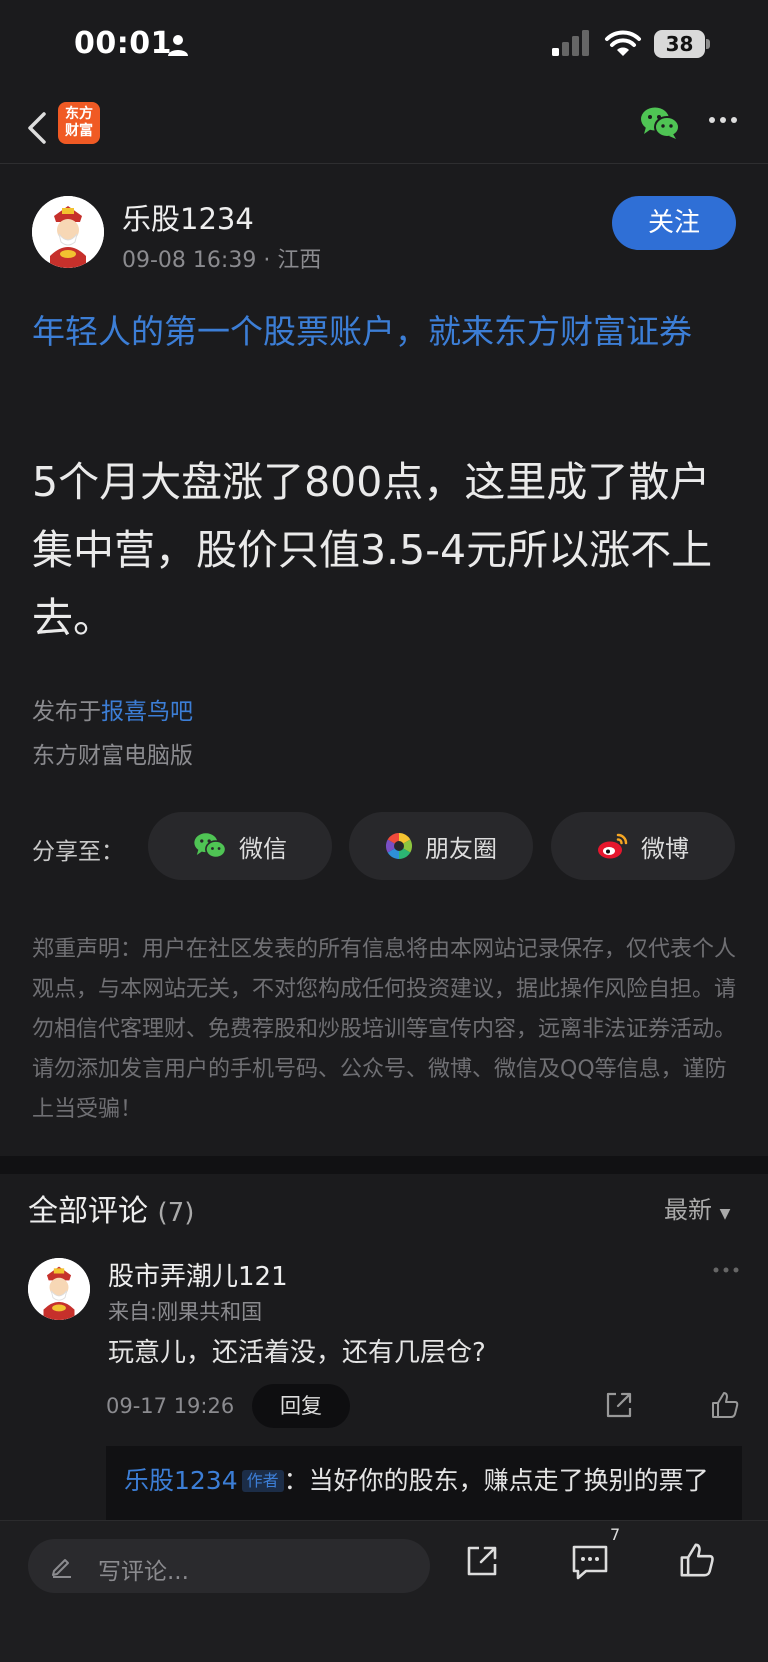  I want to click on share-row: 分享至： 微信 朋友圈 微博, so click(384, 846).